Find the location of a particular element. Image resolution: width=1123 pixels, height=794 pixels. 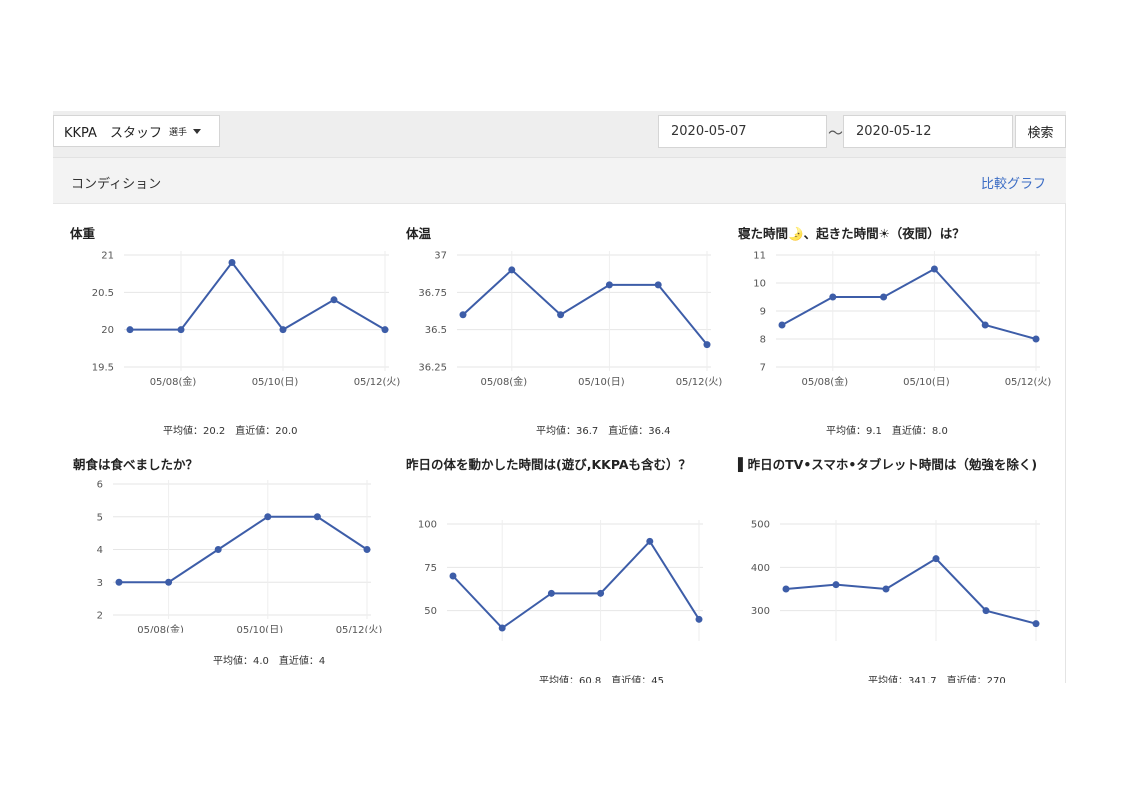

date-to-input: 2020-05-12 is located at coordinates (928, 131).